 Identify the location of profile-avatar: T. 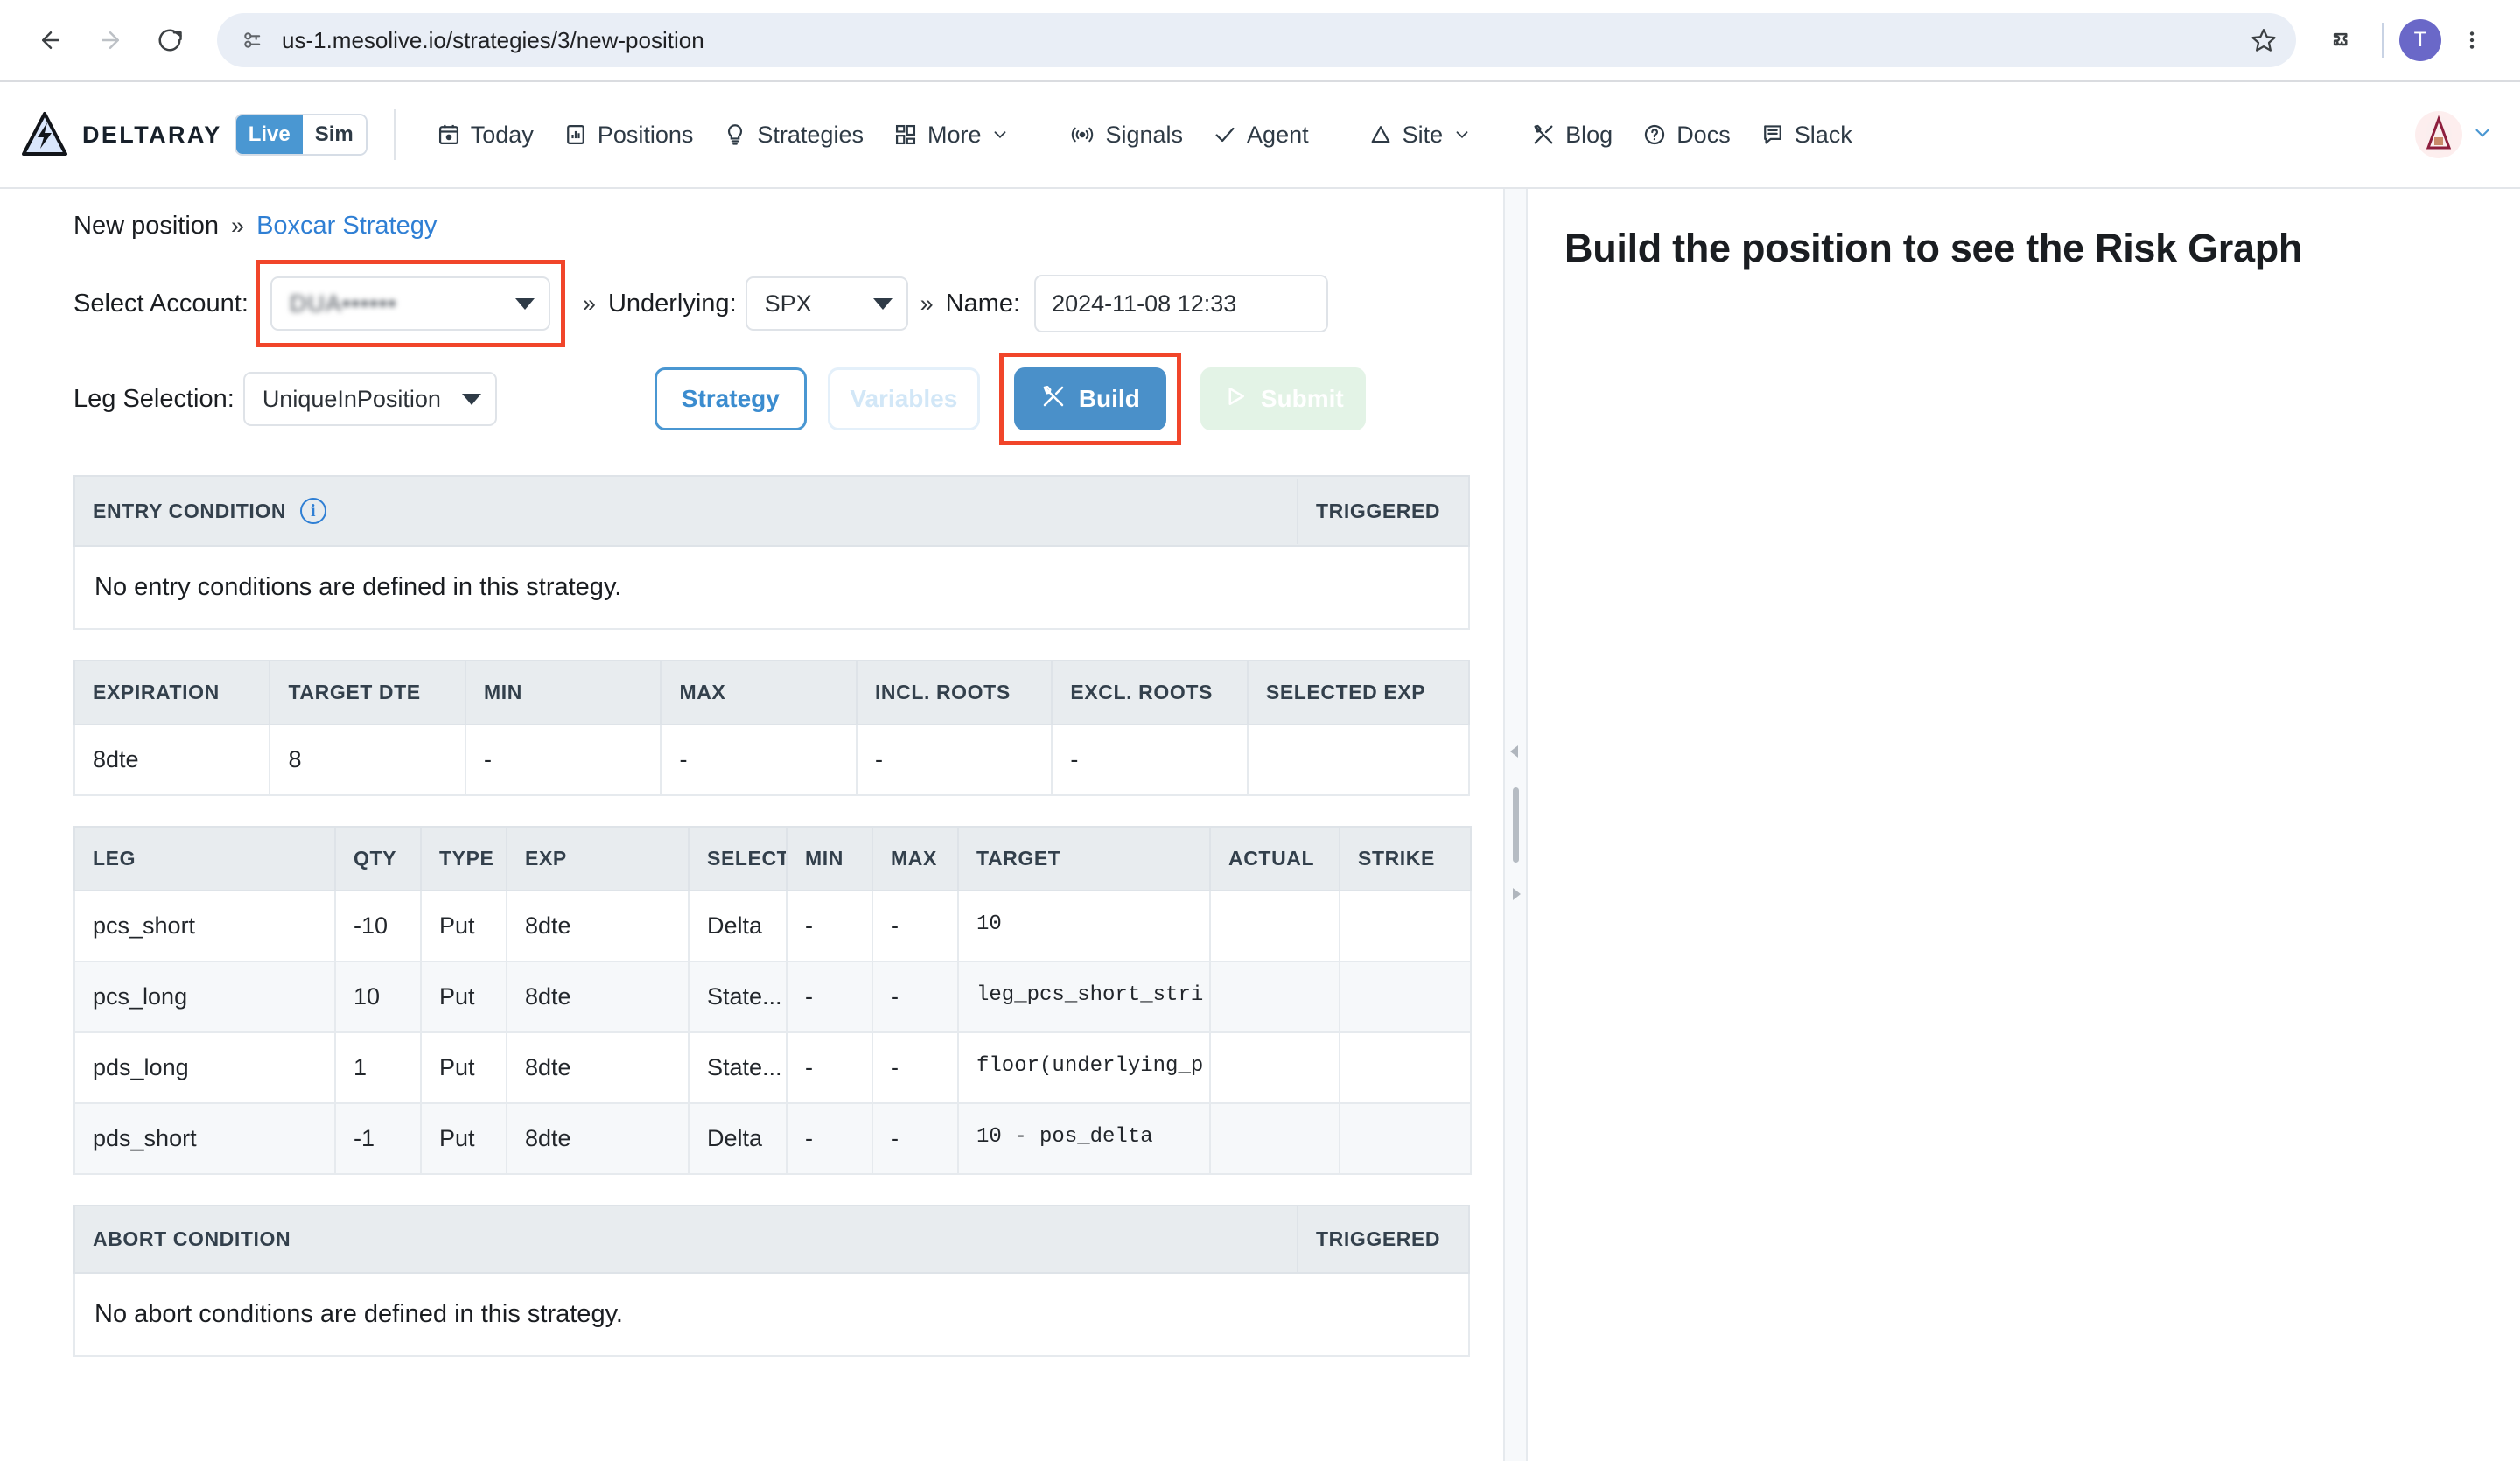
(2420, 40).